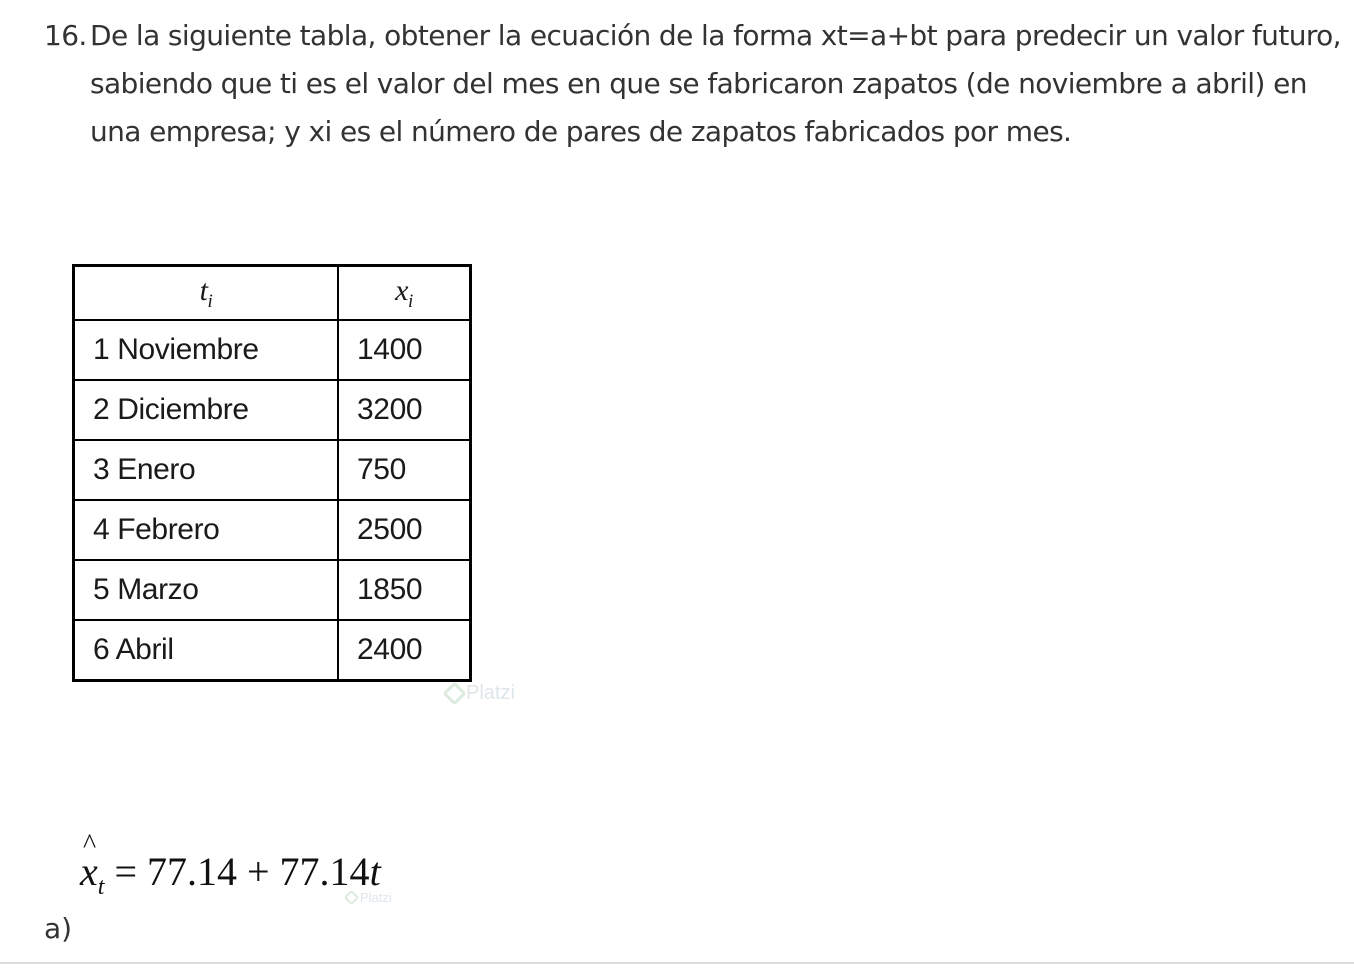 This screenshot has height=976, width=1354. I want to click on header-t: ti, so click(205, 292).